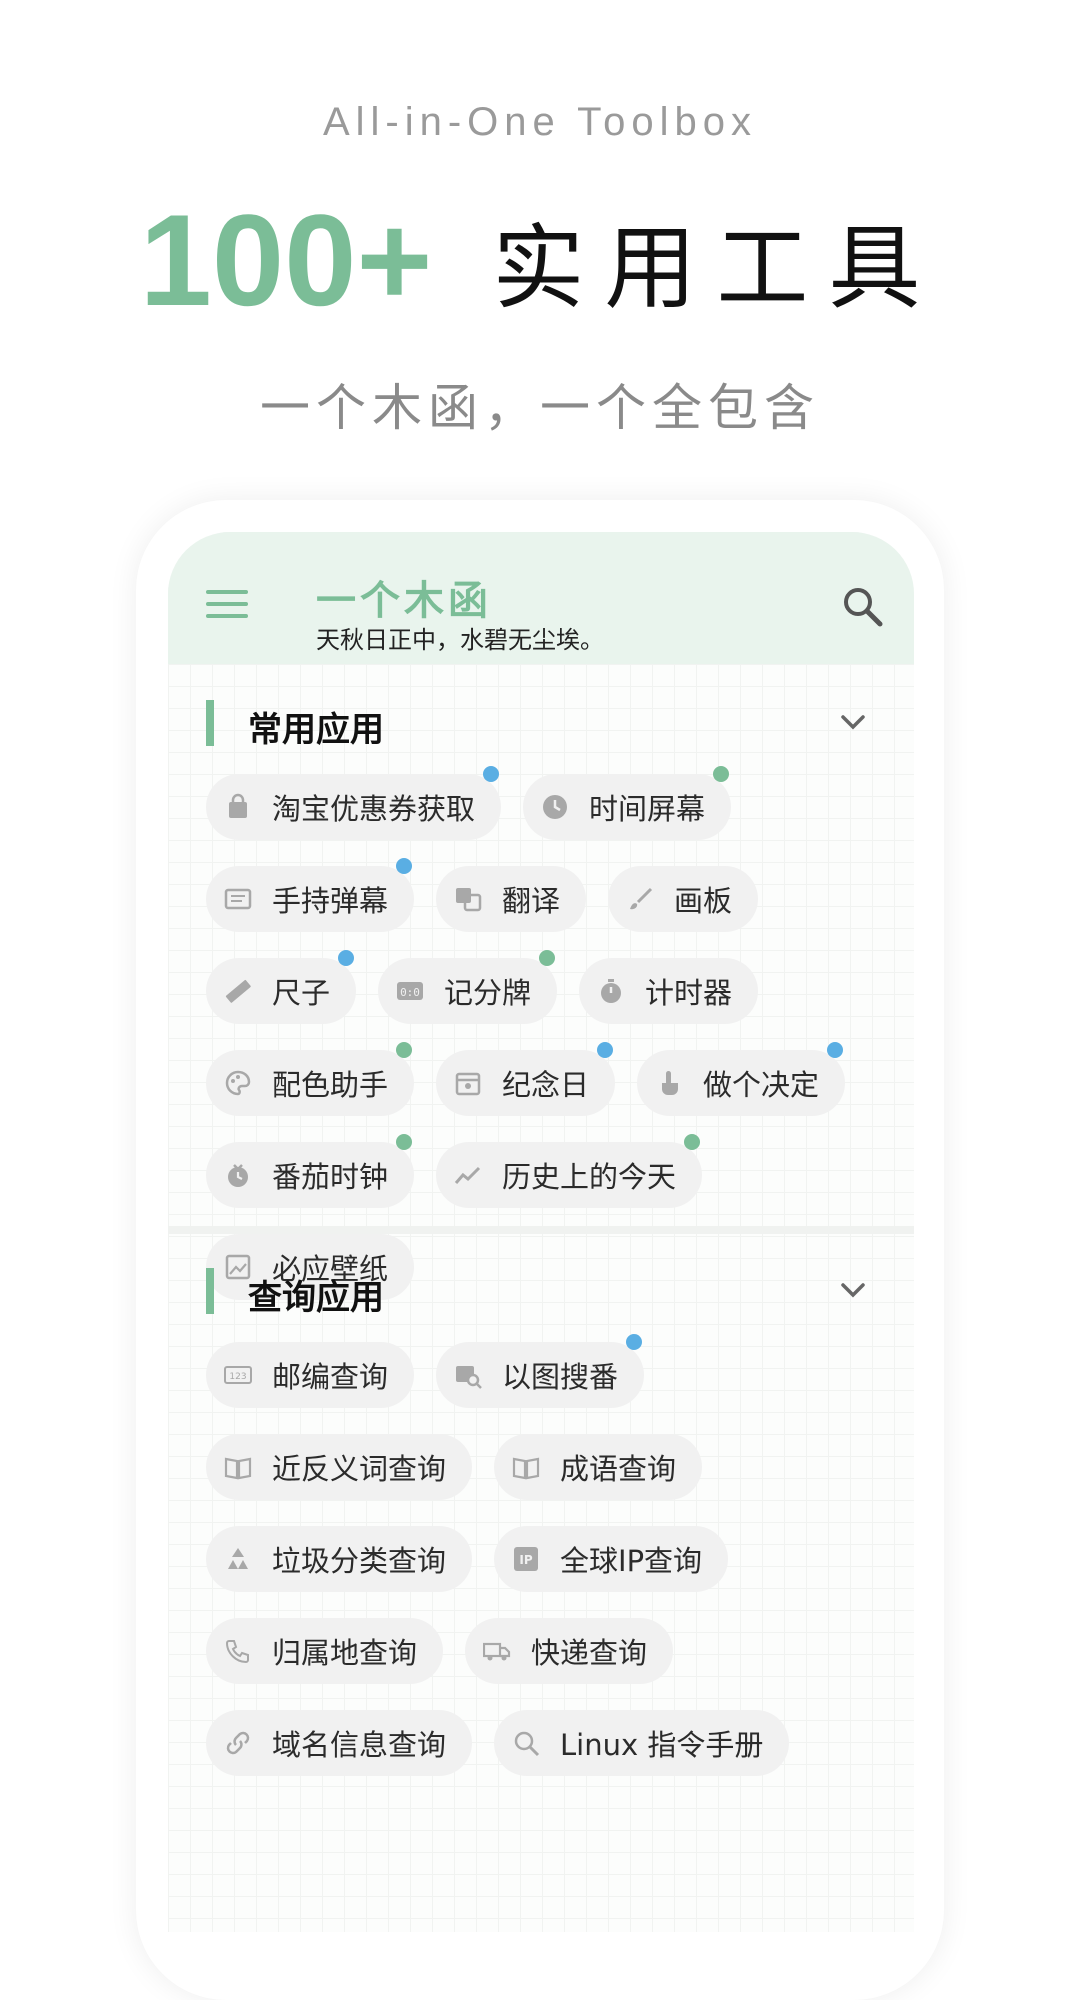 The image size is (1080, 2000). I want to click on tool-chip: 123 邮编查询, so click(310, 1375).